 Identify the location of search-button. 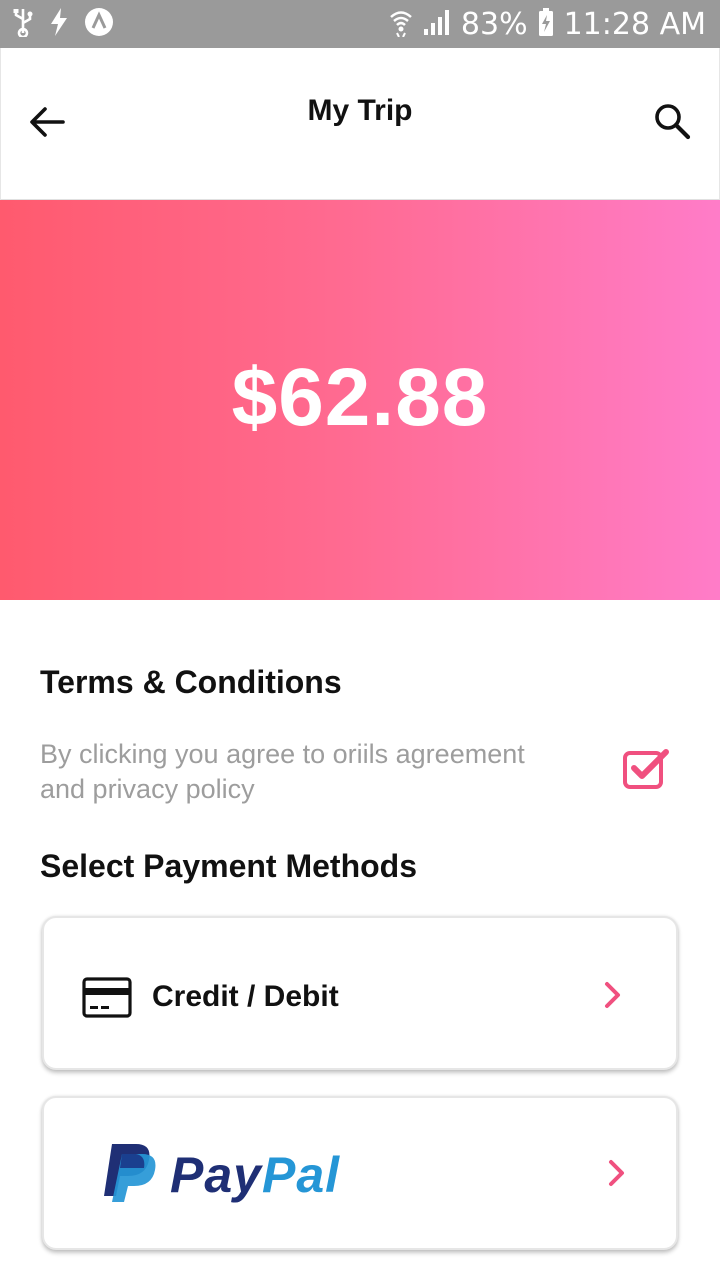
(673, 122).